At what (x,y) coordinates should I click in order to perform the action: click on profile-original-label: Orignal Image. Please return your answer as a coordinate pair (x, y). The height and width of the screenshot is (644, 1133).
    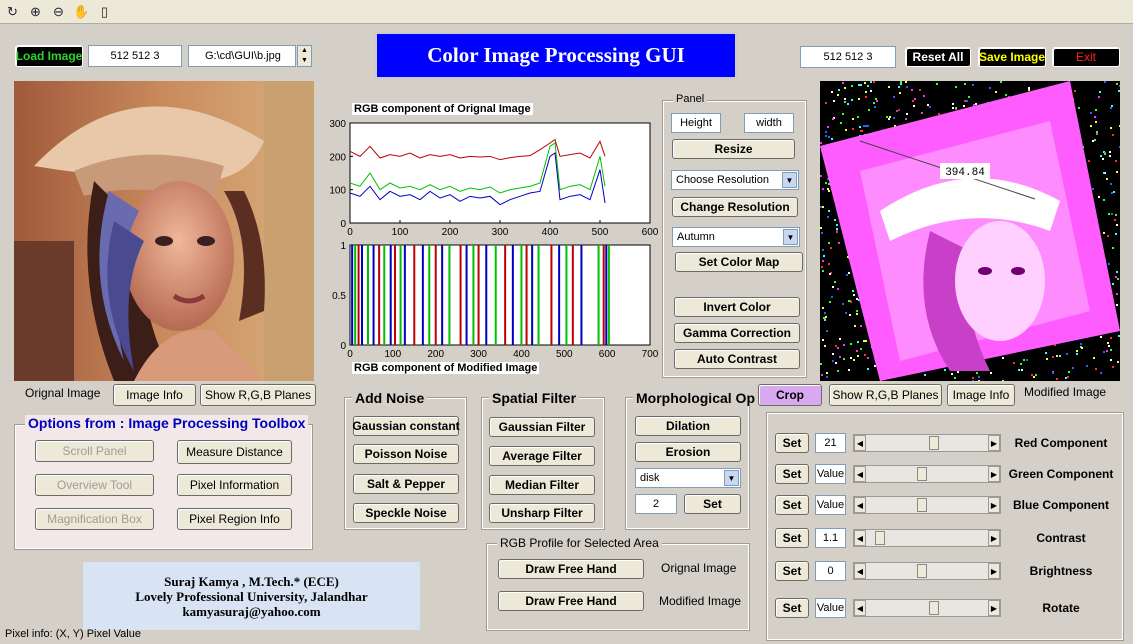
    Looking at the image, I should click on (699, 568).